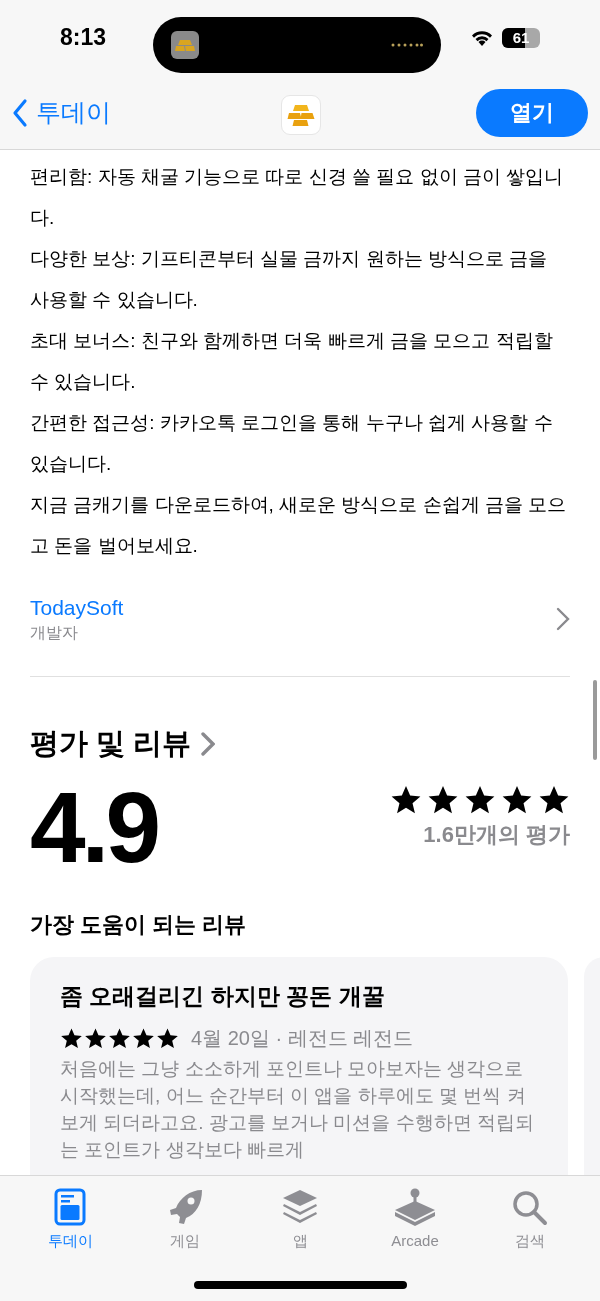 This screenshot has height=1301, width=600. What do you see at coordinates (415, 1206) in the screenshot?
I see `joystick-icon` at bounding box center [415, 1206].